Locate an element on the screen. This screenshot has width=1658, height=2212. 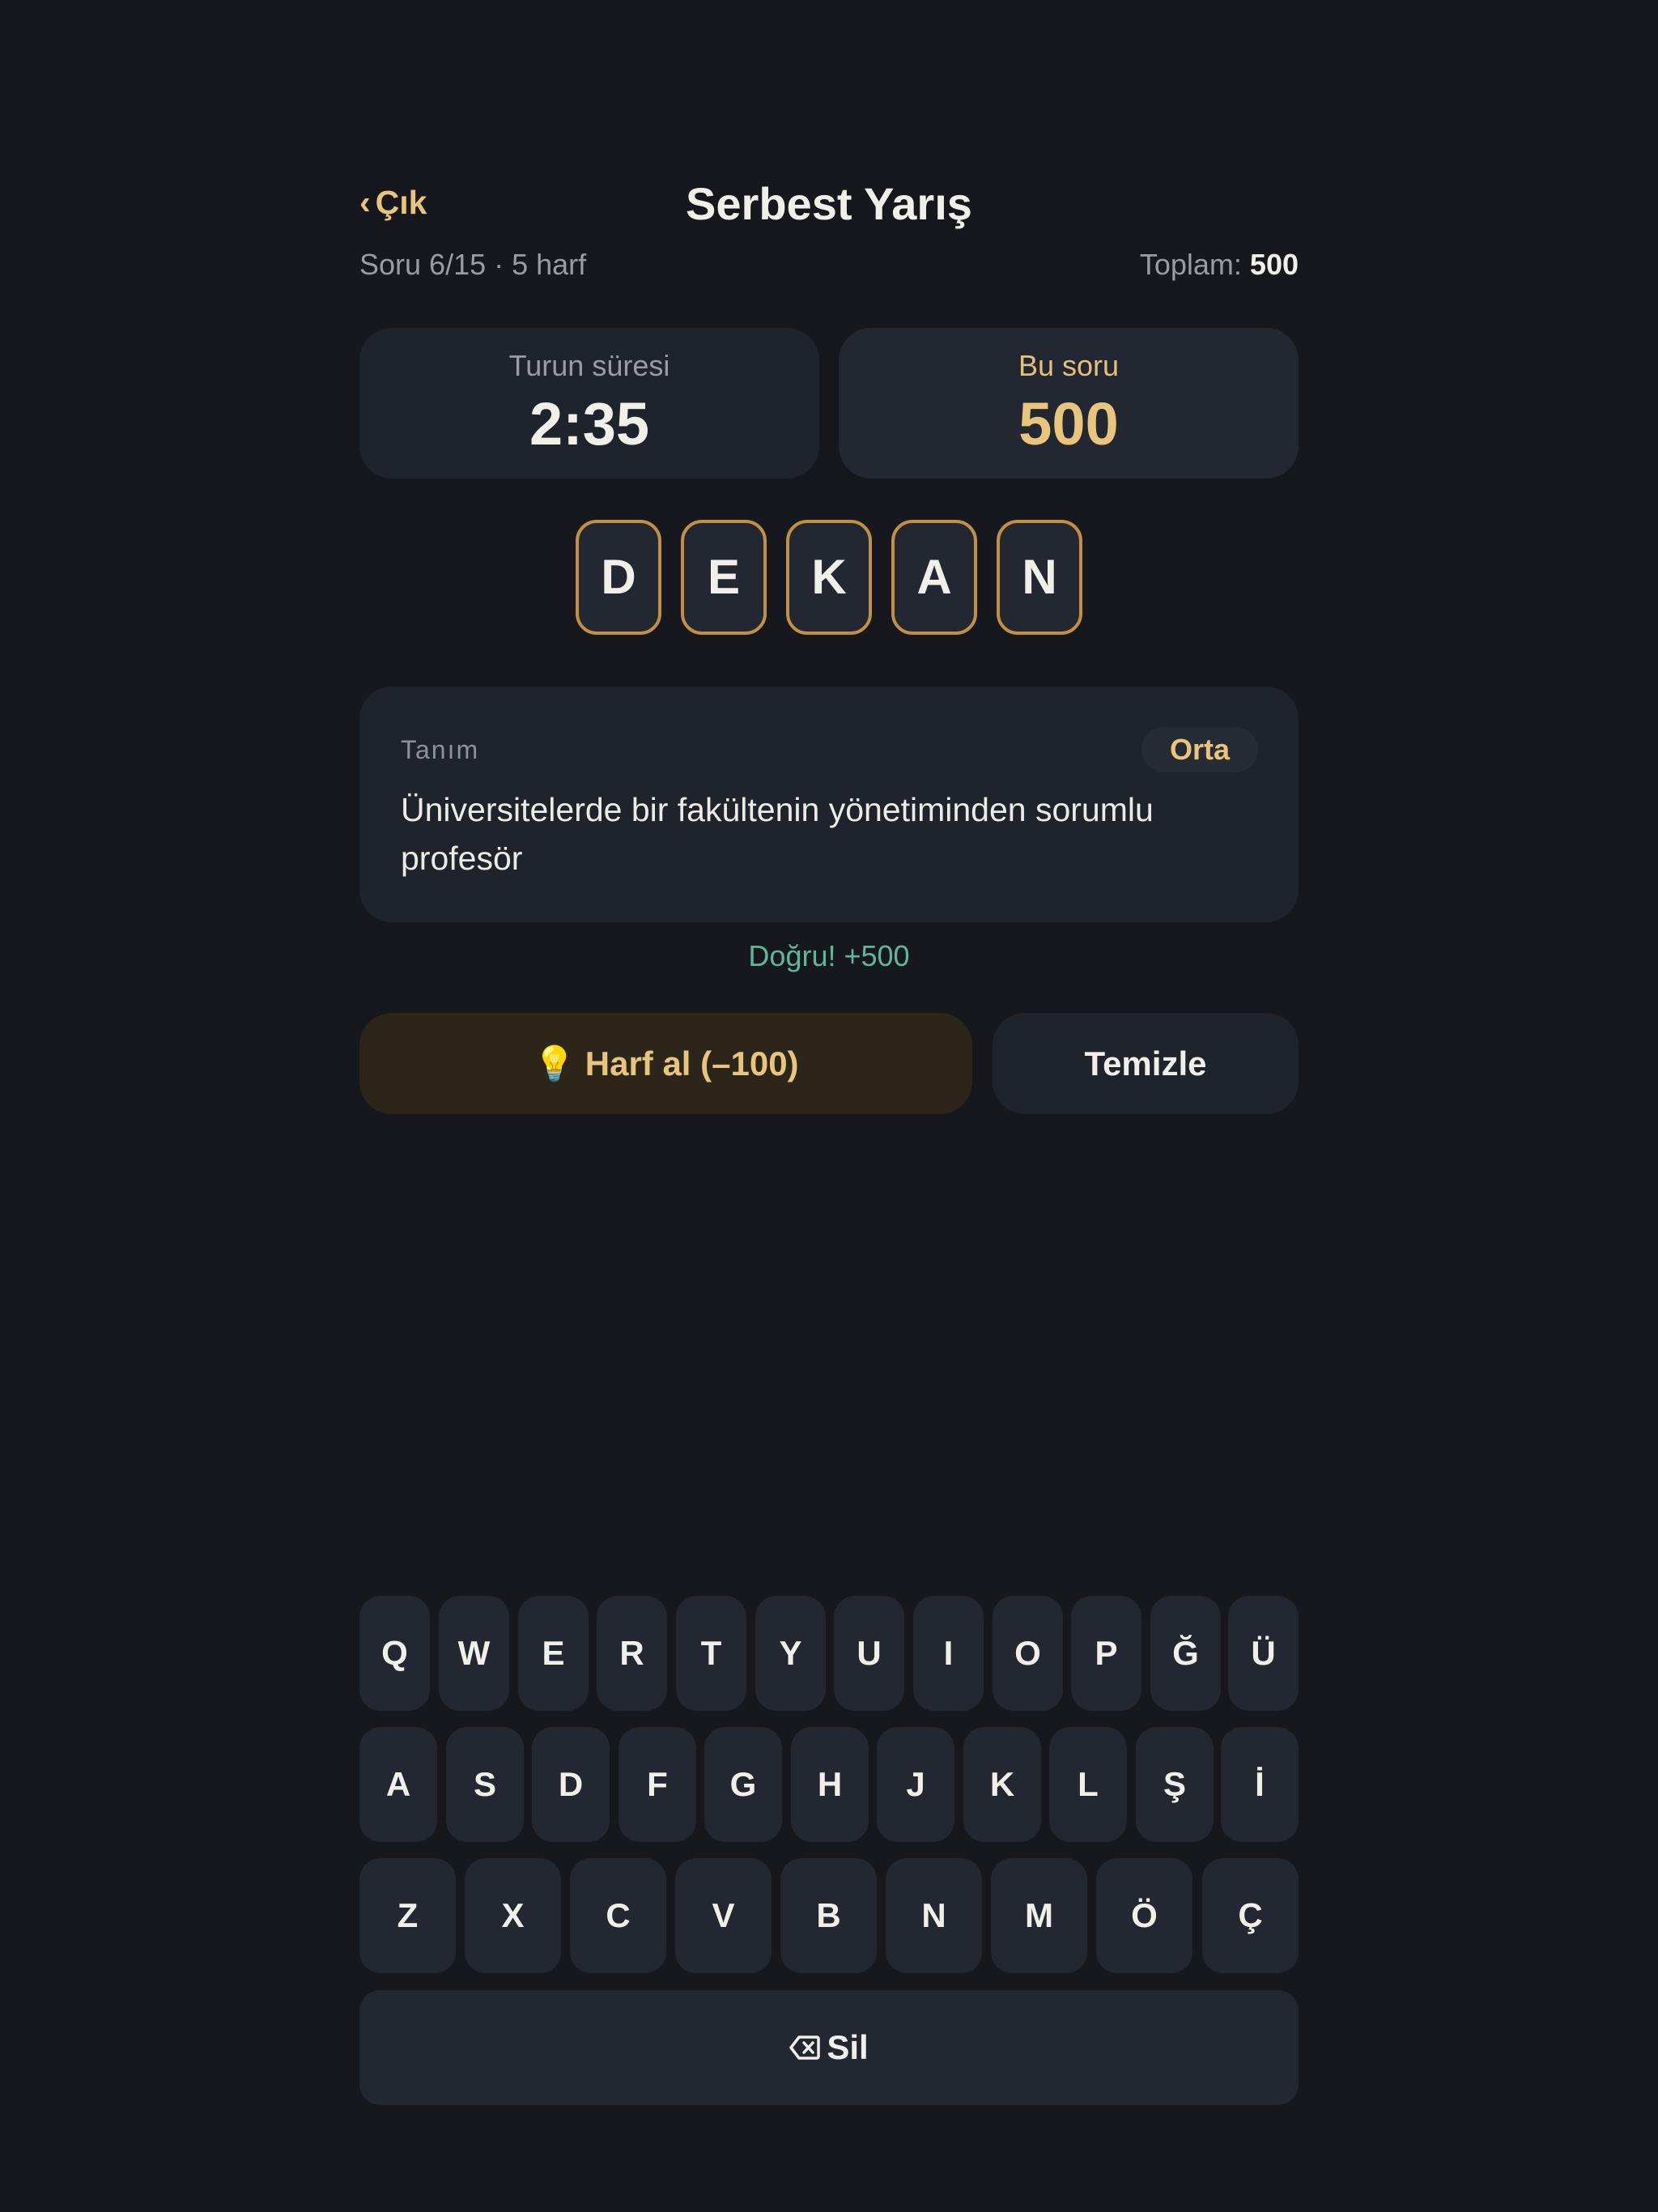
action-buttons: 💡 Harf al (–100) Temizle is located at coordinates (829, 1063).